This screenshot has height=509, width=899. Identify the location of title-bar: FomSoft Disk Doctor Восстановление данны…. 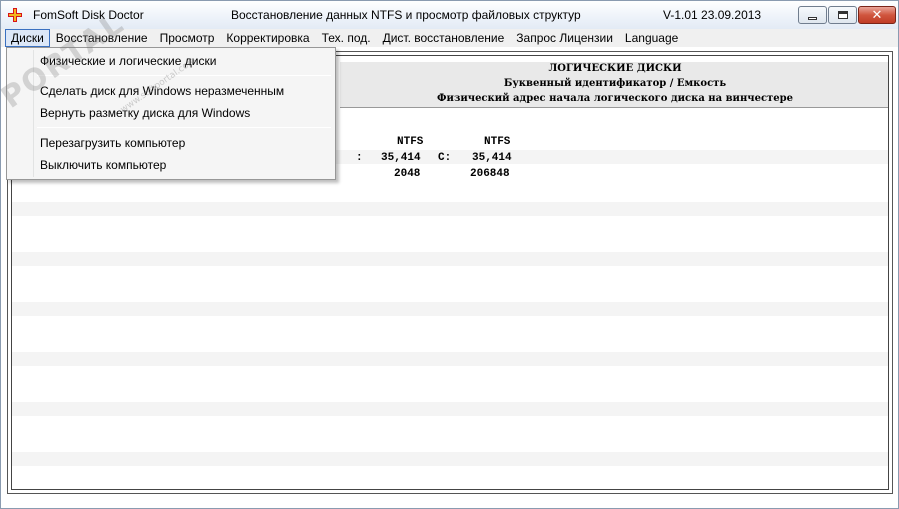
(449, 15).